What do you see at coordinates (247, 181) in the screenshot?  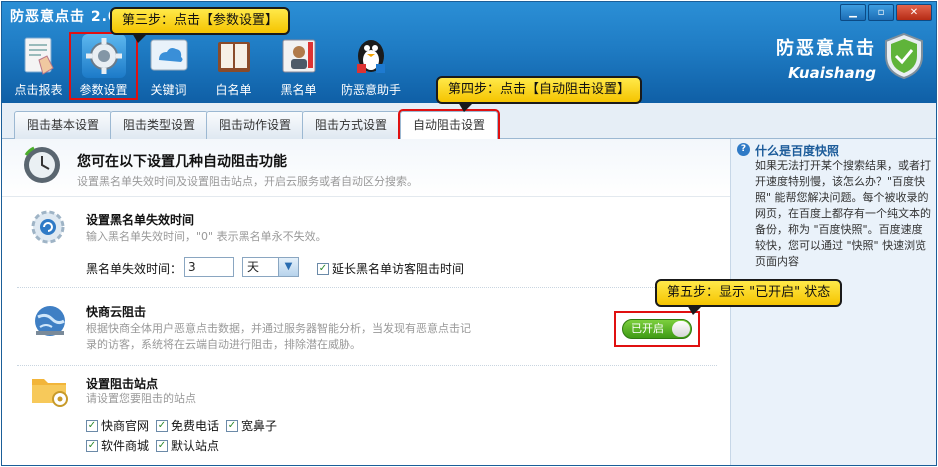 I see `section-subtitle: 设置黑名单失效时间及设置阻击站点，开启云服务或者自动区分搜索。` at bounding box center [247, 181].